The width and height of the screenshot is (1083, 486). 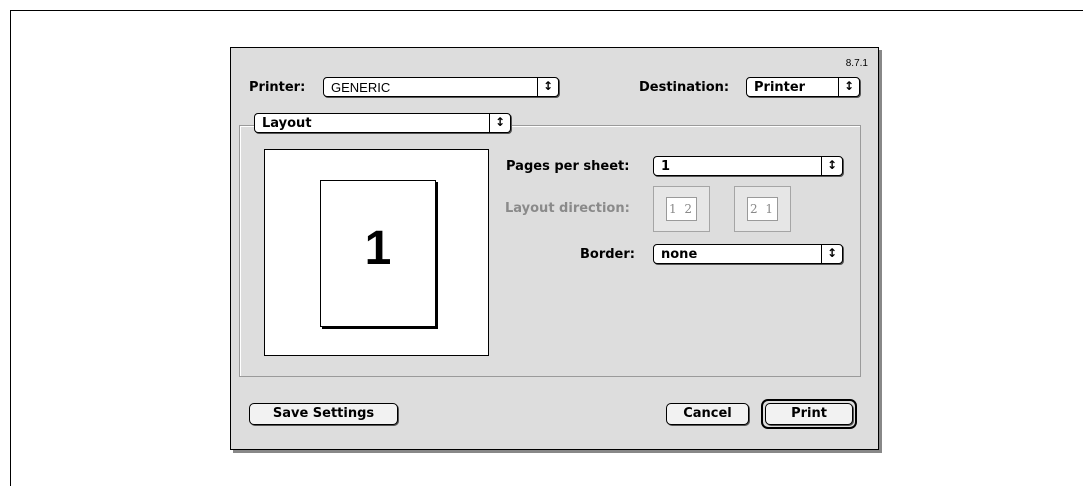 I want to click on border-label: Border:, so click(x=607, y=254).